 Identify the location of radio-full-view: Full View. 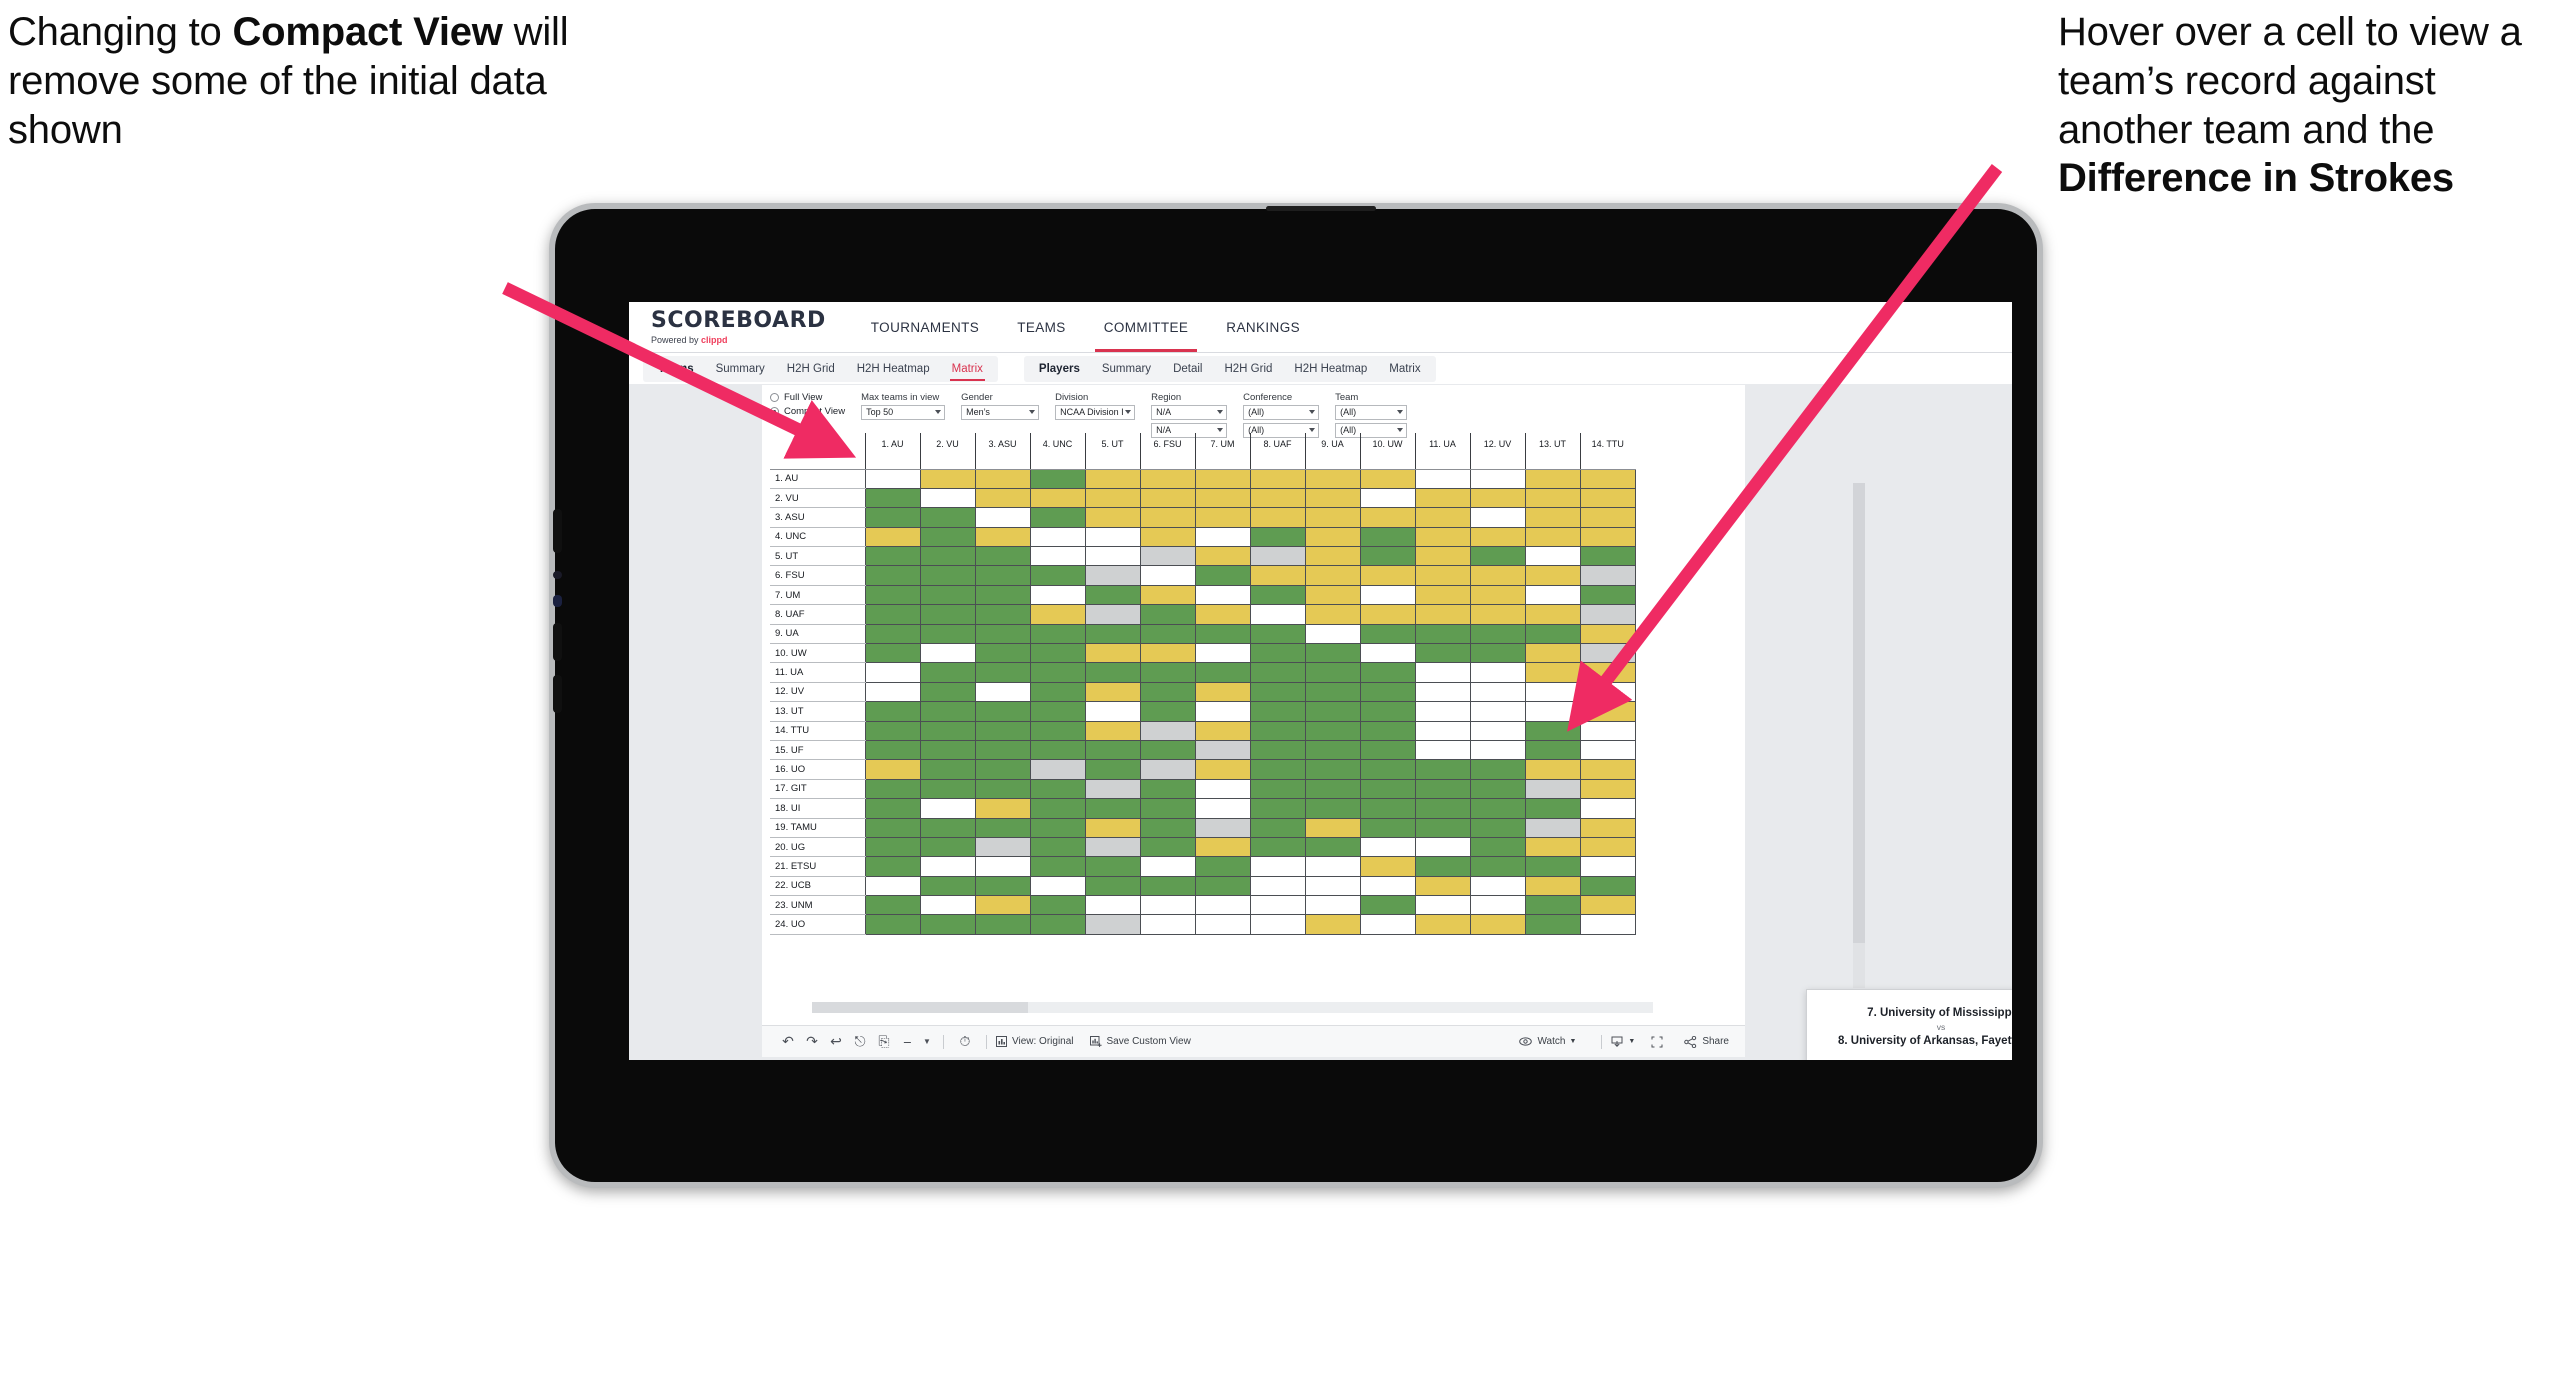
(807, 397).